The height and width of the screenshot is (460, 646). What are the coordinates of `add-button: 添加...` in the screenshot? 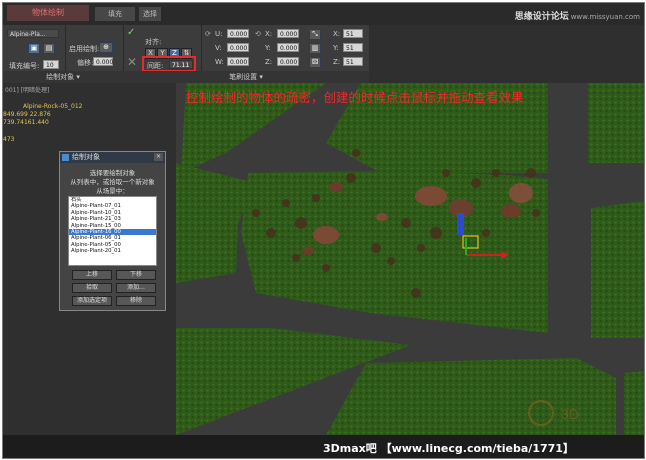 It's located at (136, 288).